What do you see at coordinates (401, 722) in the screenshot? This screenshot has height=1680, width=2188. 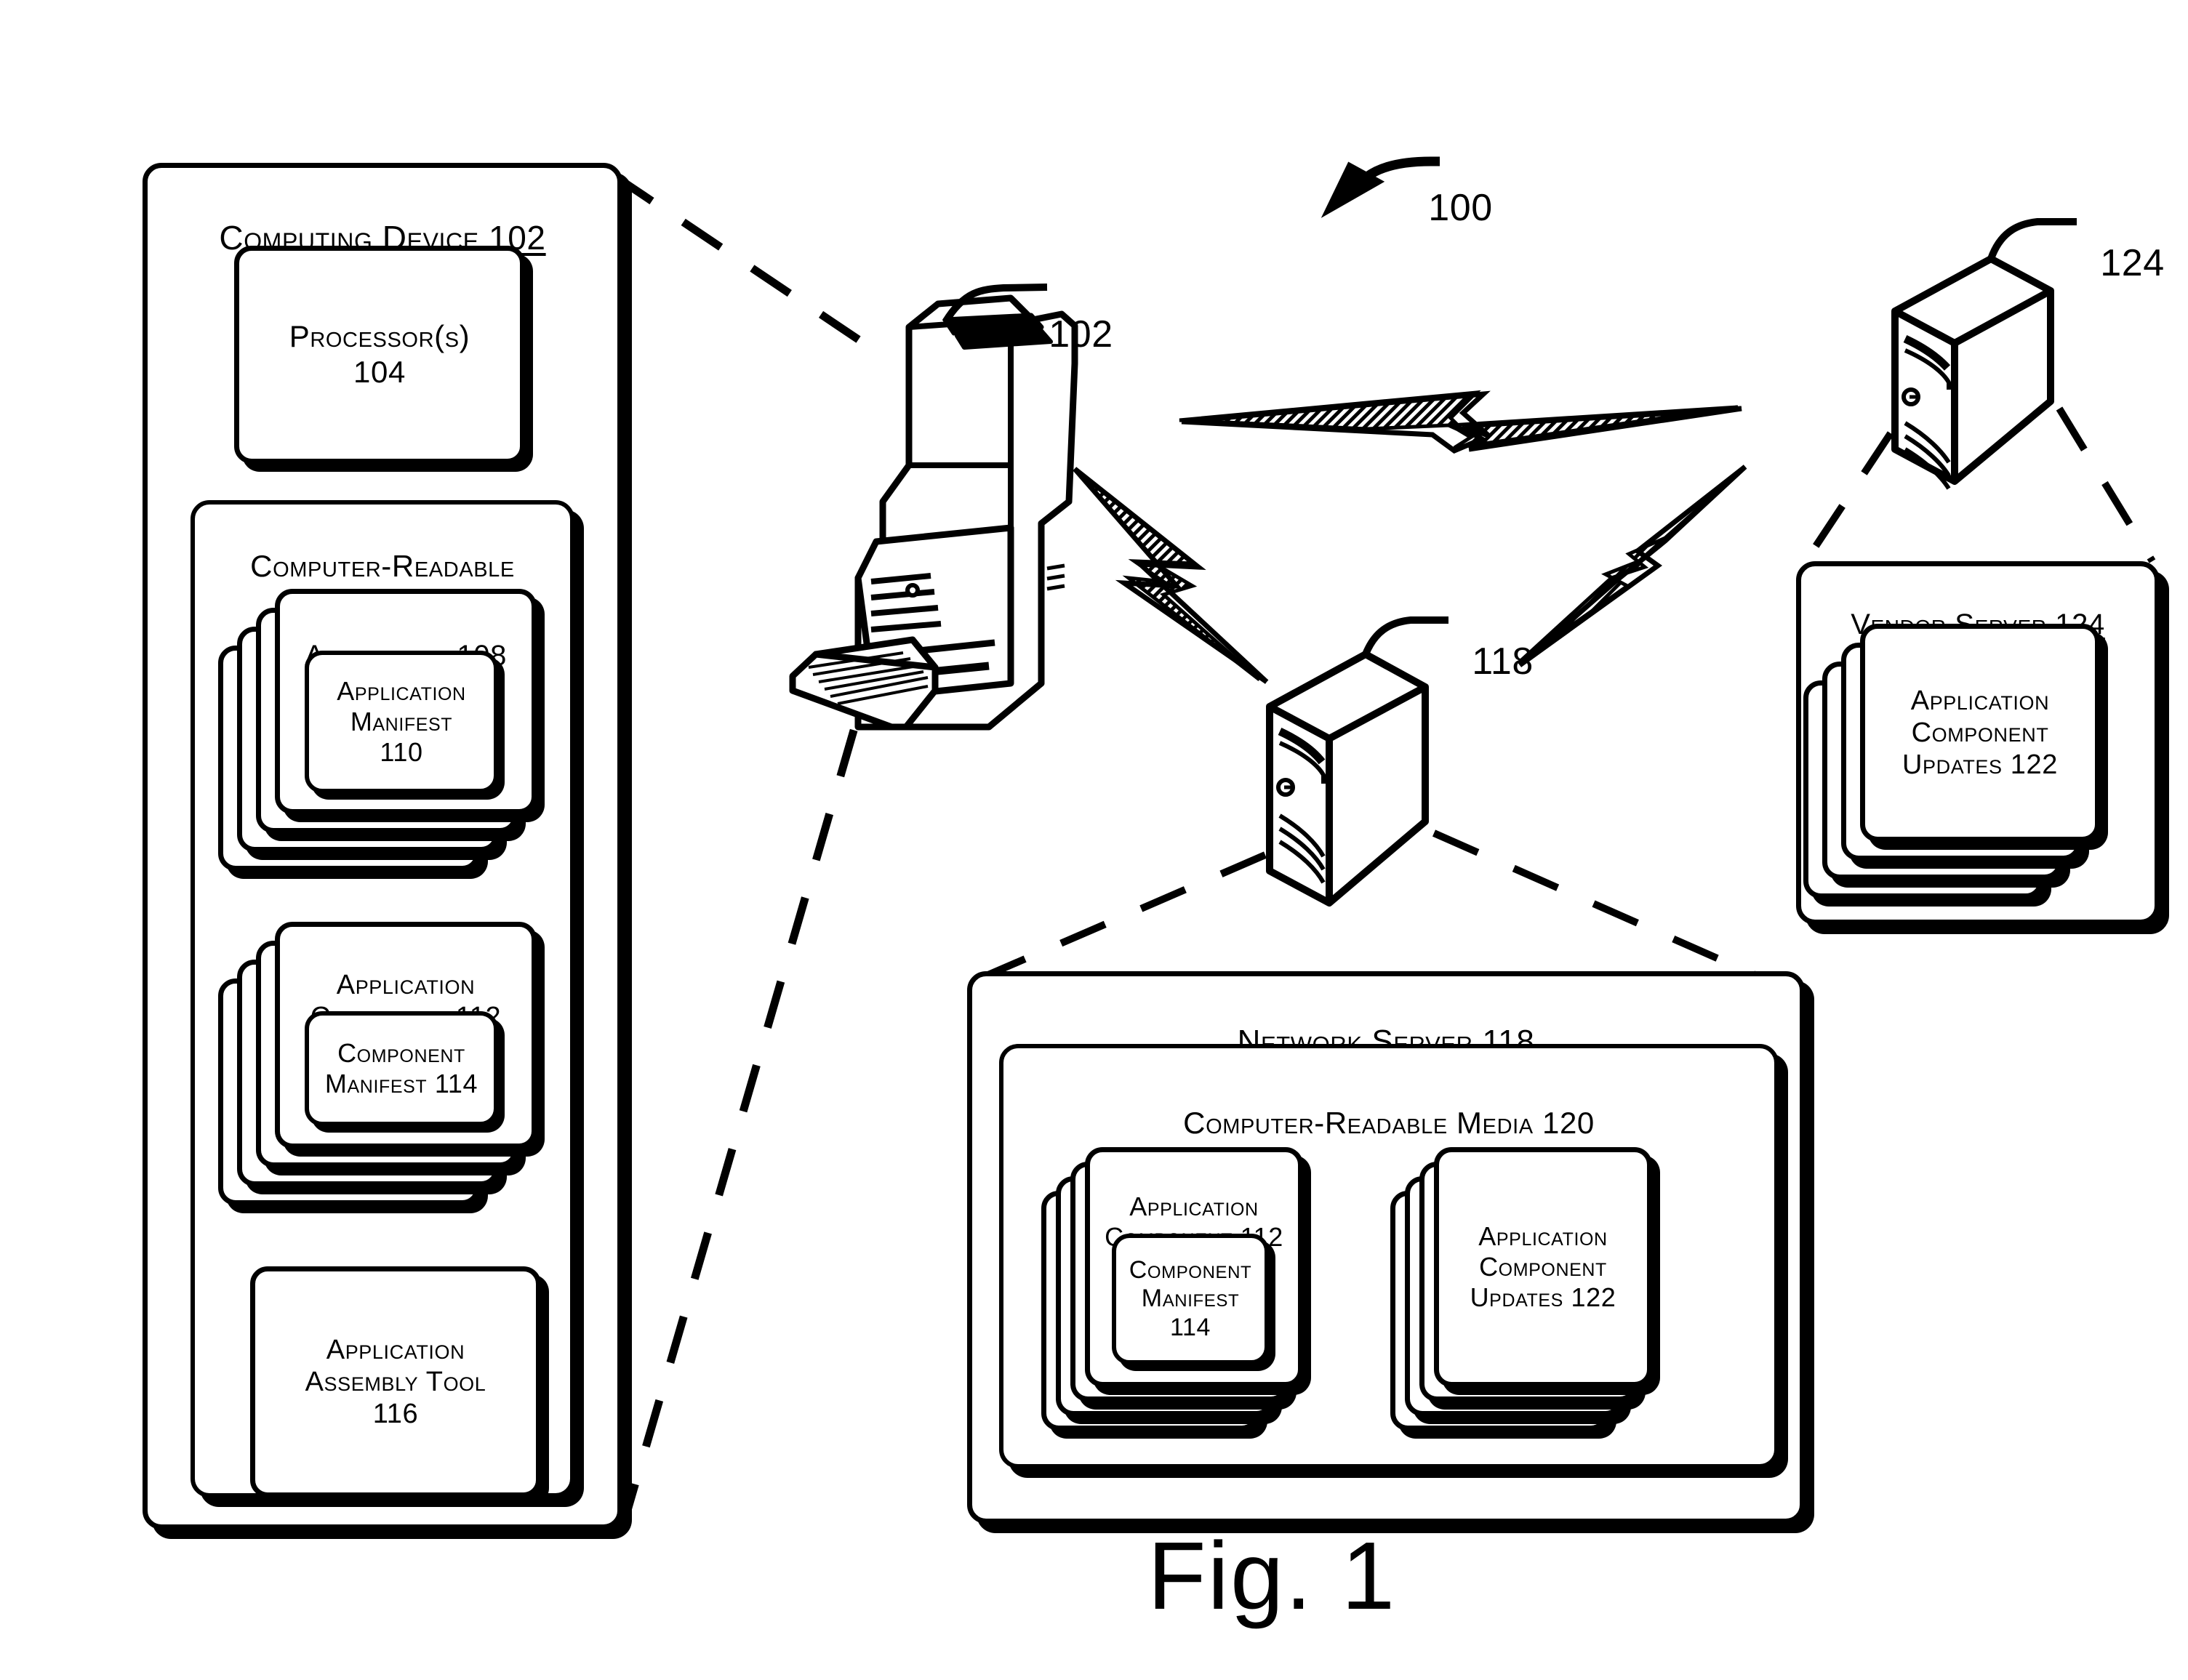 I see `application-manifest-110-box: Application Manifest 110` at bounding box center [401, 722].